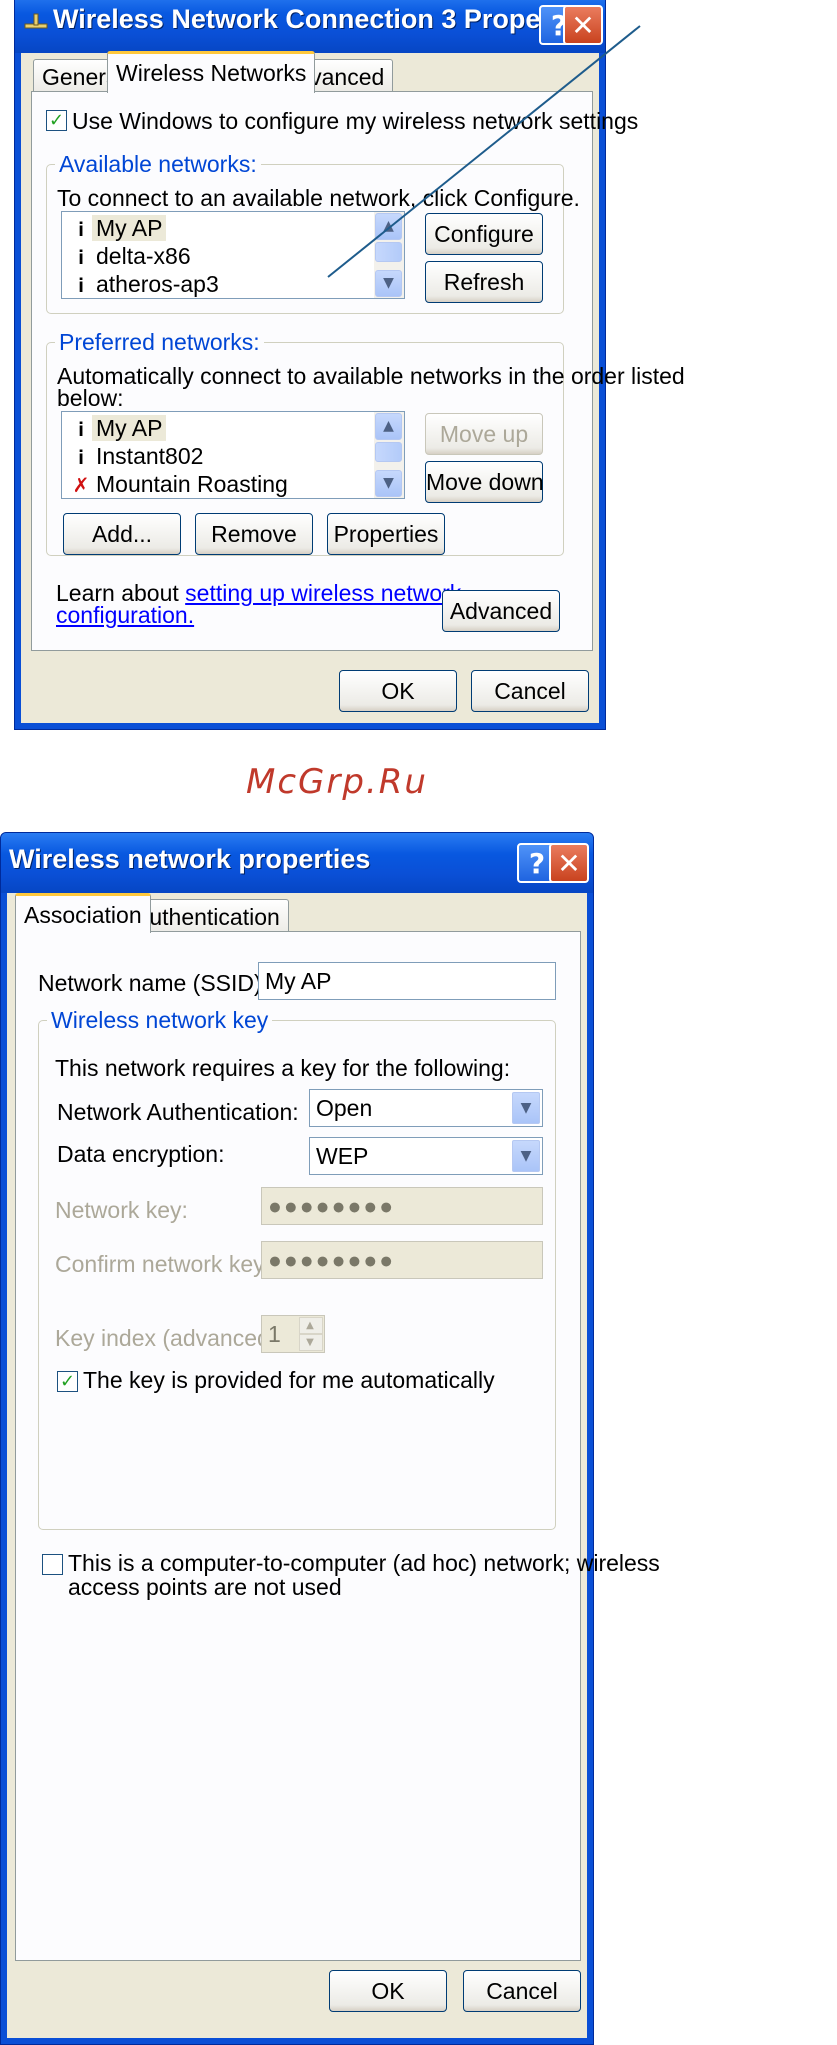  Describe the element at coordinates (205, 1587) in the screenshot. I see `adhoc-label-line2: access points are not used` at that location.